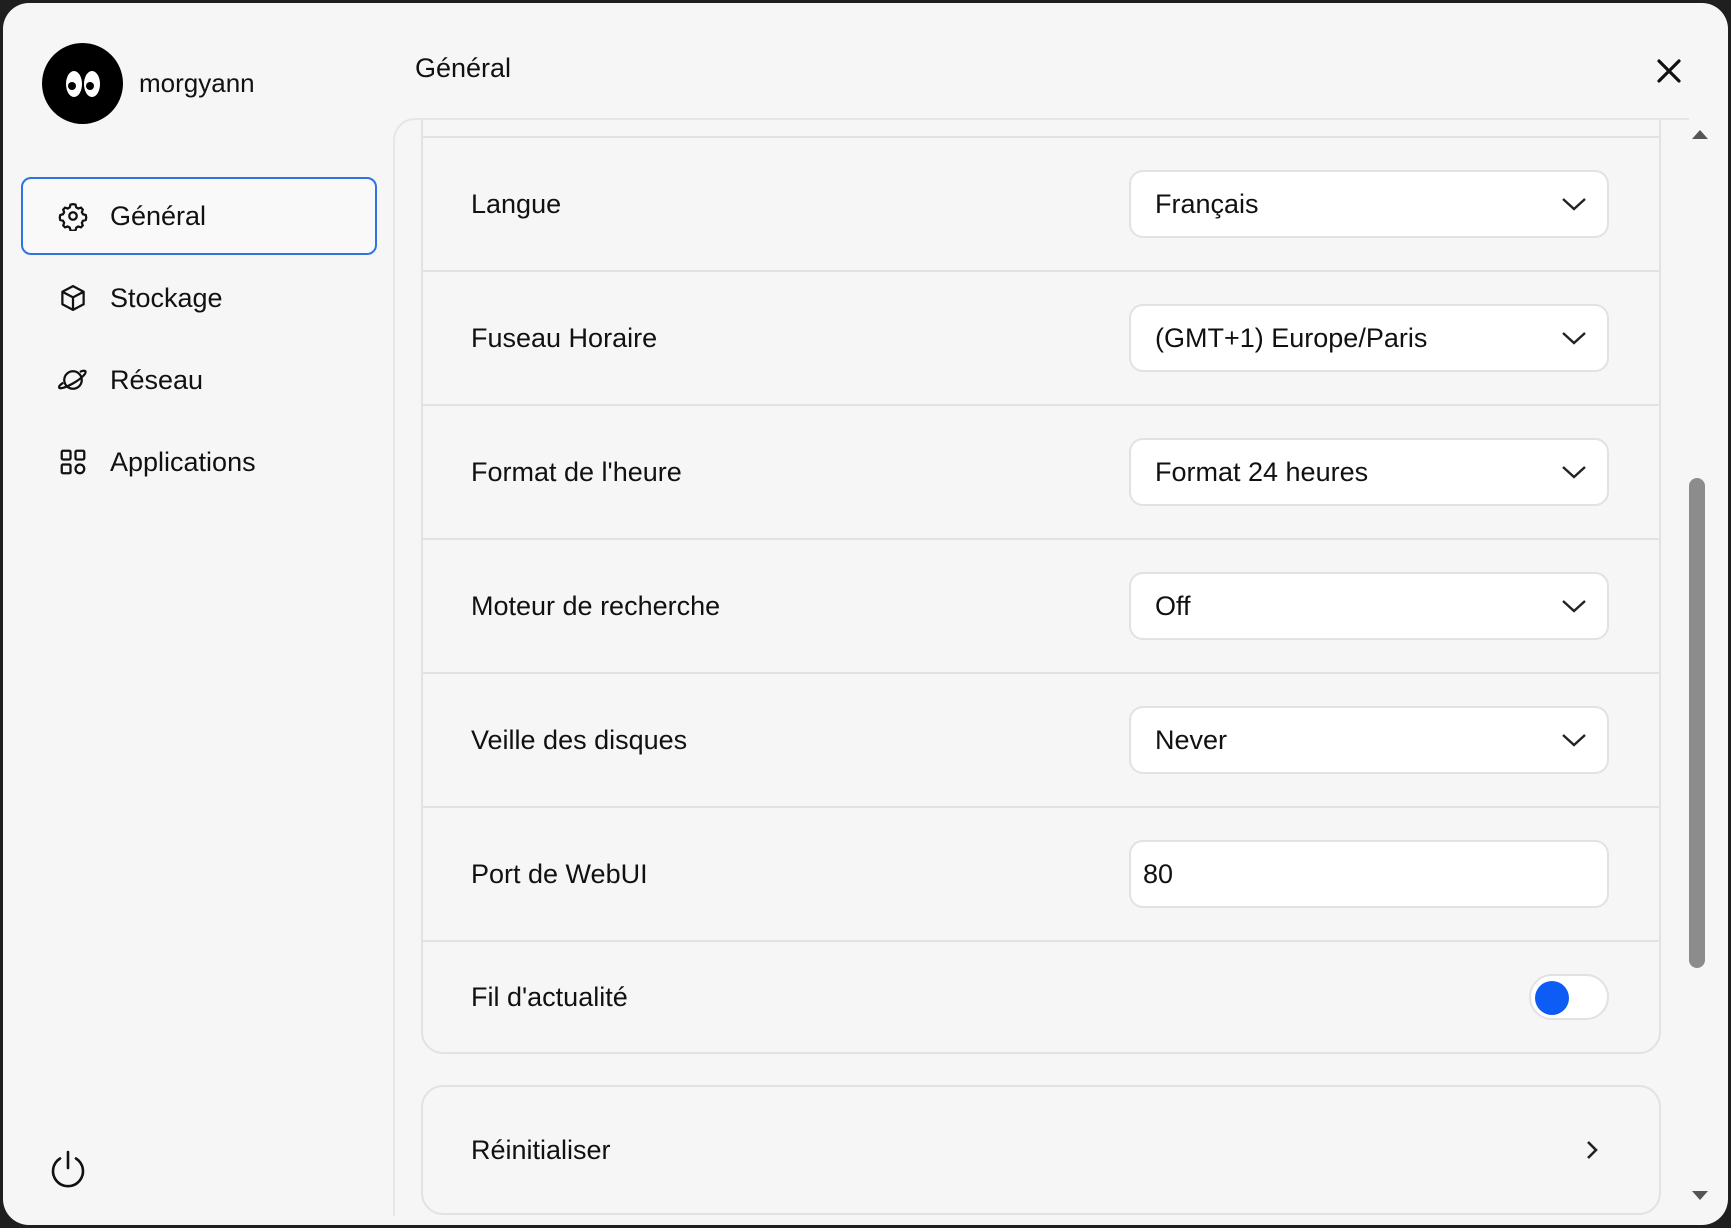 The width and height of the screenshot is (1731, 1228). What do you see at coordinates (596, 605) in the screenshot?
I see `search-engine-label: Moteur de recherche` at bounding box center [596, 605].